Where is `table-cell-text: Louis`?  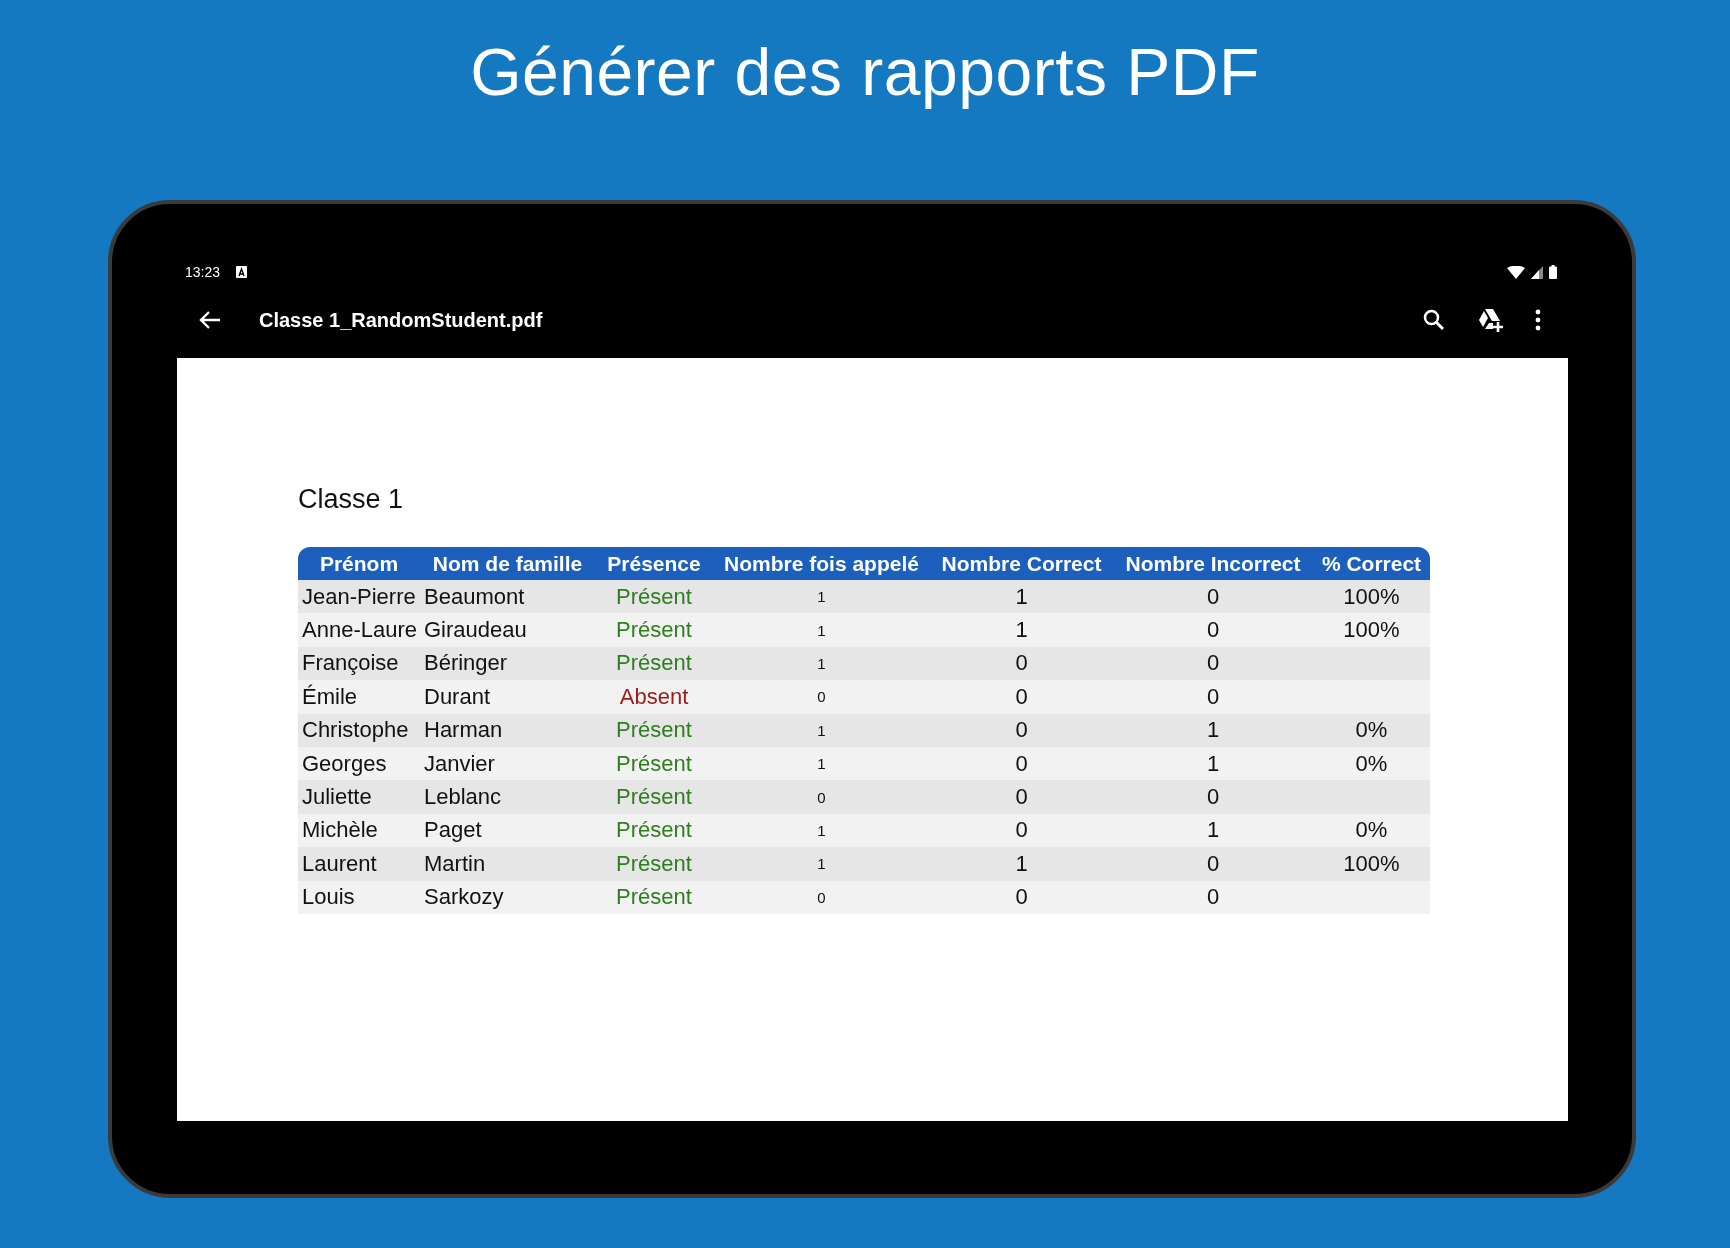 table-cell-text: Louis is located at coordinates (328, 897).